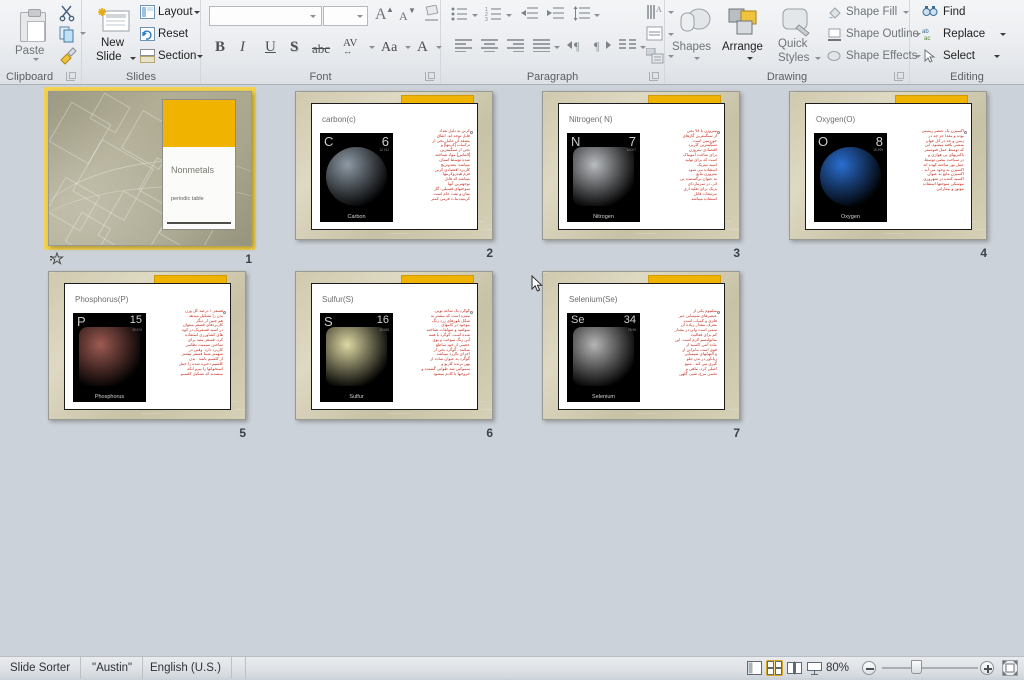  I want to click on left-to-right-button: ¶, so click(578, 48).